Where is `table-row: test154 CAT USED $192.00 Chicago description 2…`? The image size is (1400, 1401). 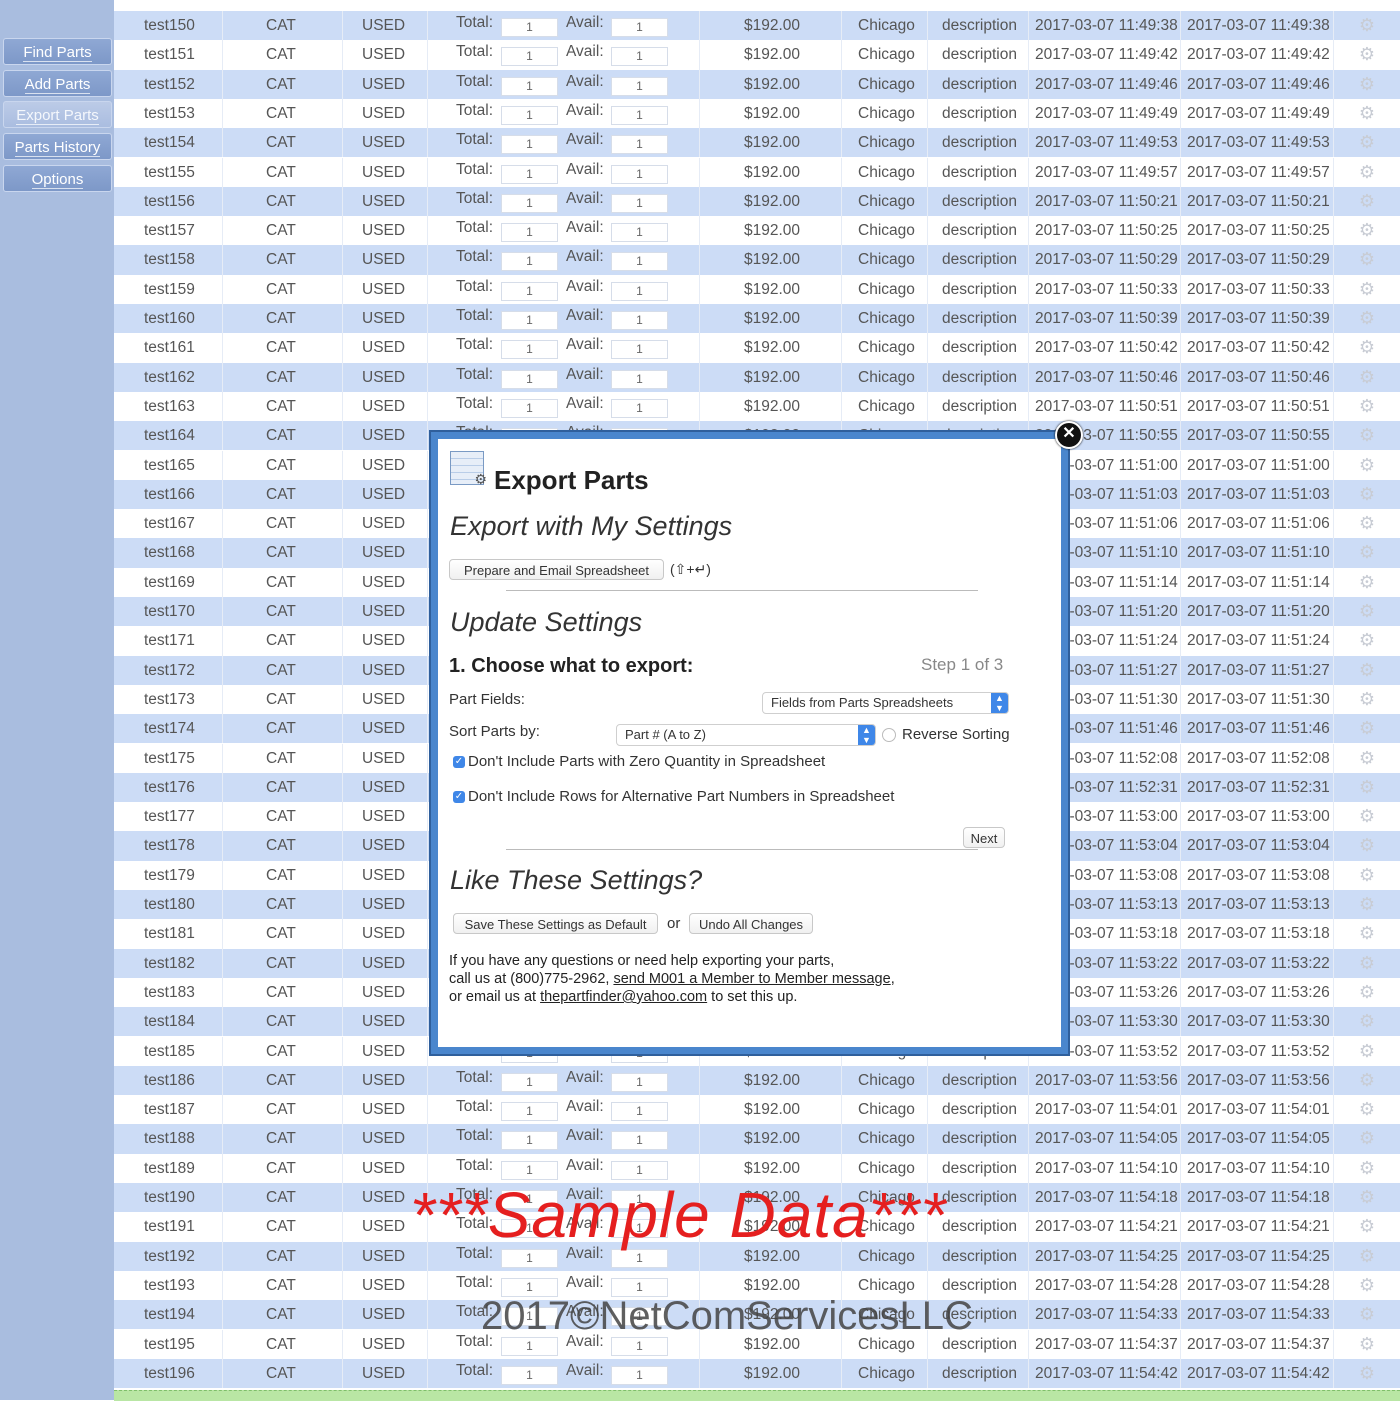
table-row: test154 CAT USED $192.00 Chicago description 2… is located at coordinates (757, 143).